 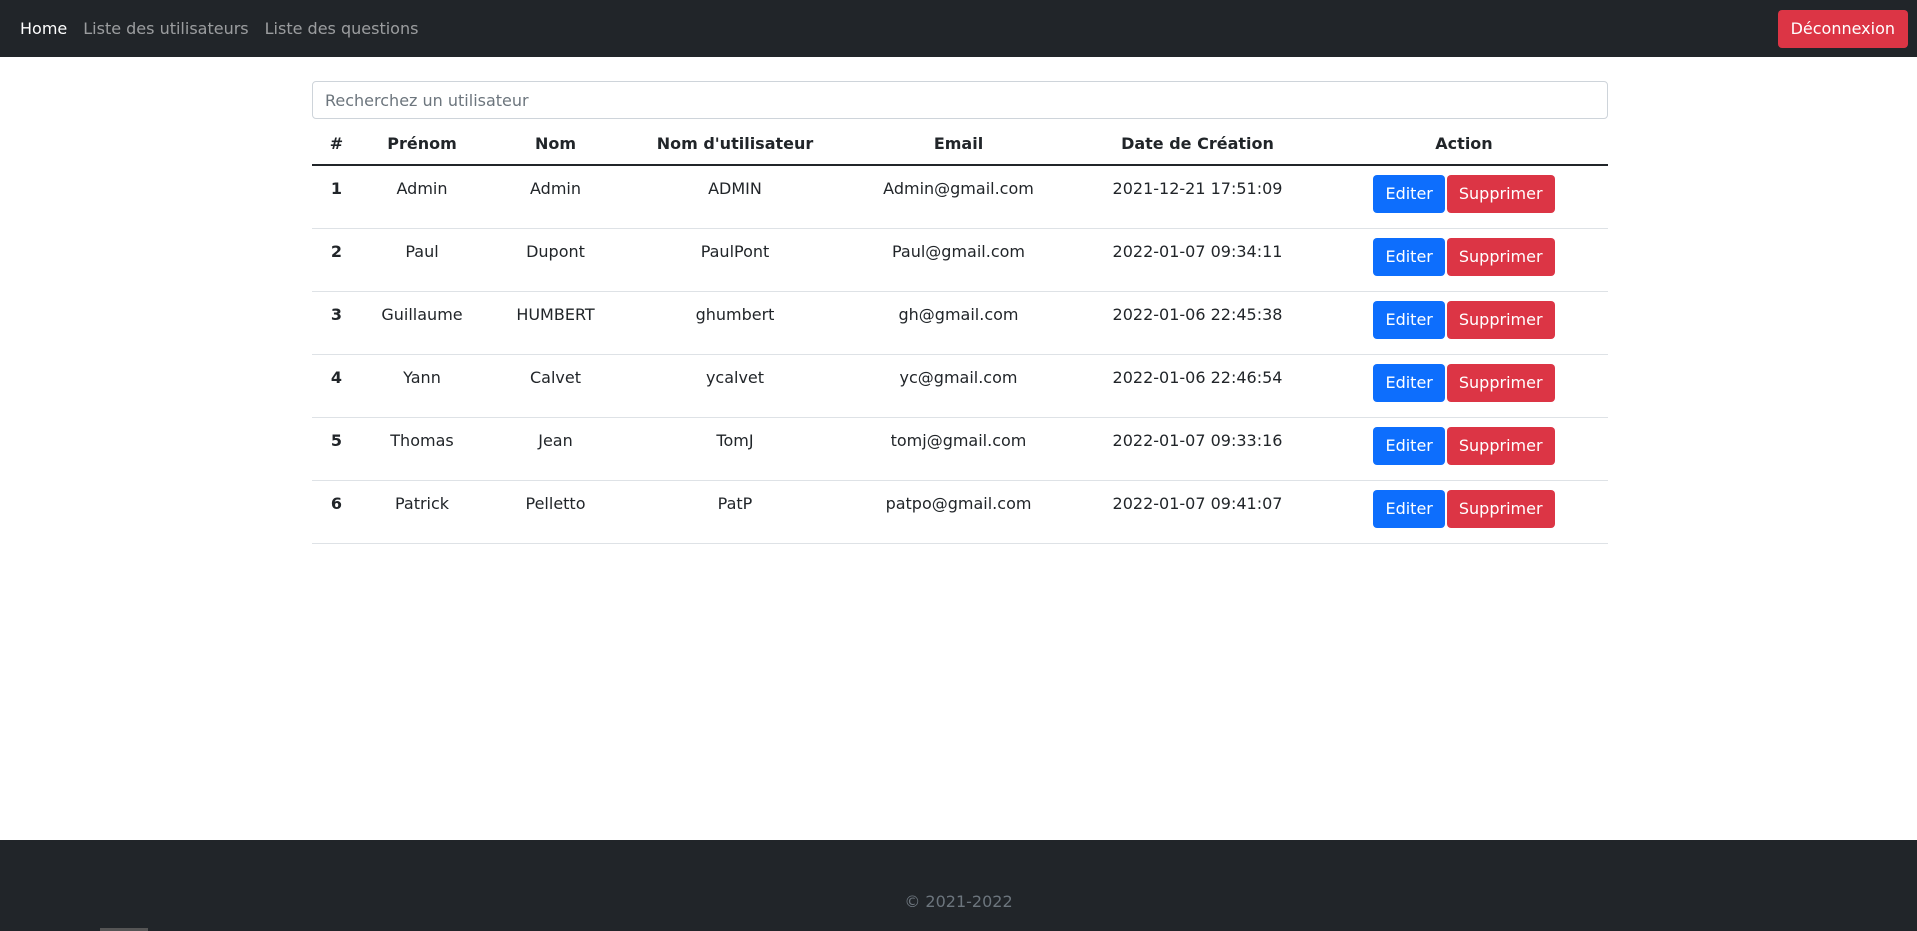 I want to click on copyright-text: © 2021-2022, so click(x=958, y=901).